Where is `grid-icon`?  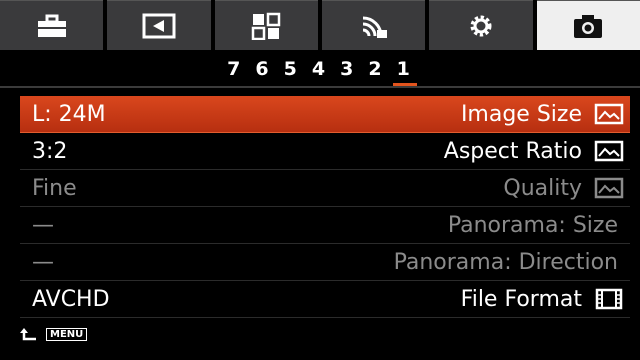
grid-icon is located at coordinates (266, 26).